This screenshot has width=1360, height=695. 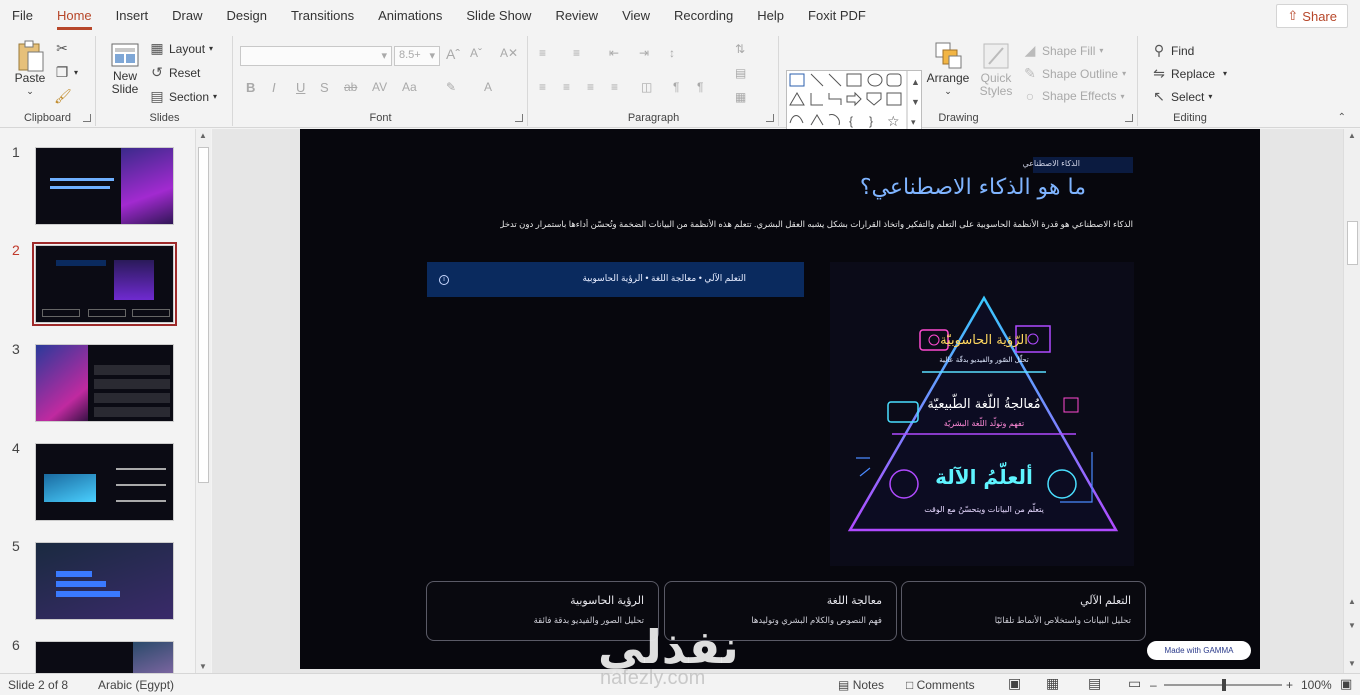 I want to click on tab-home: Home, so click(x=74, y=16).